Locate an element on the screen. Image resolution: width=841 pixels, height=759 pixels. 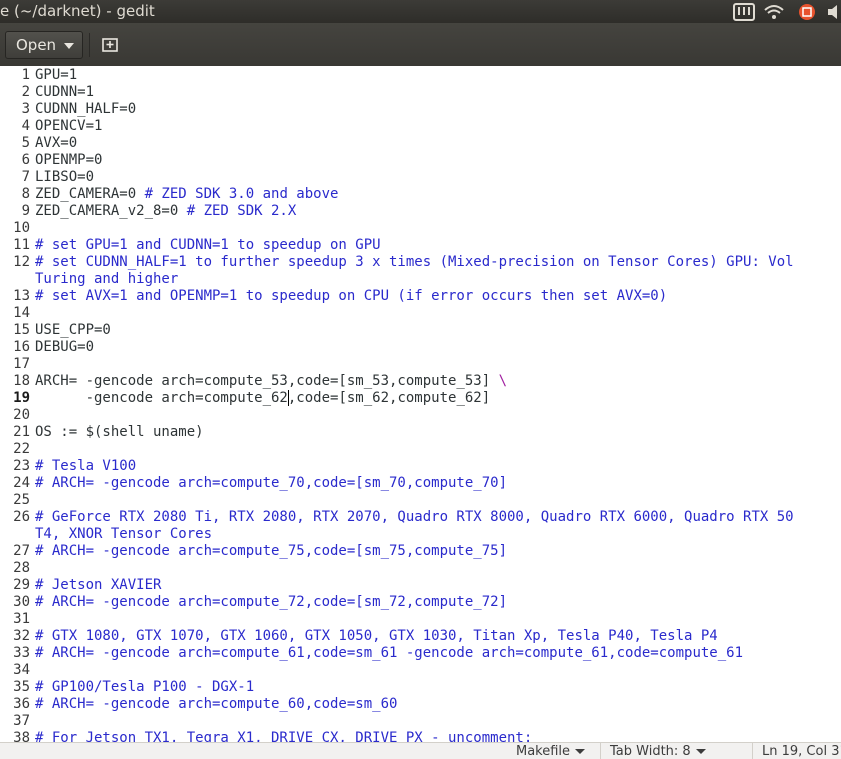
line-text: OPENMP=0 is located at coordinates (68, 160).